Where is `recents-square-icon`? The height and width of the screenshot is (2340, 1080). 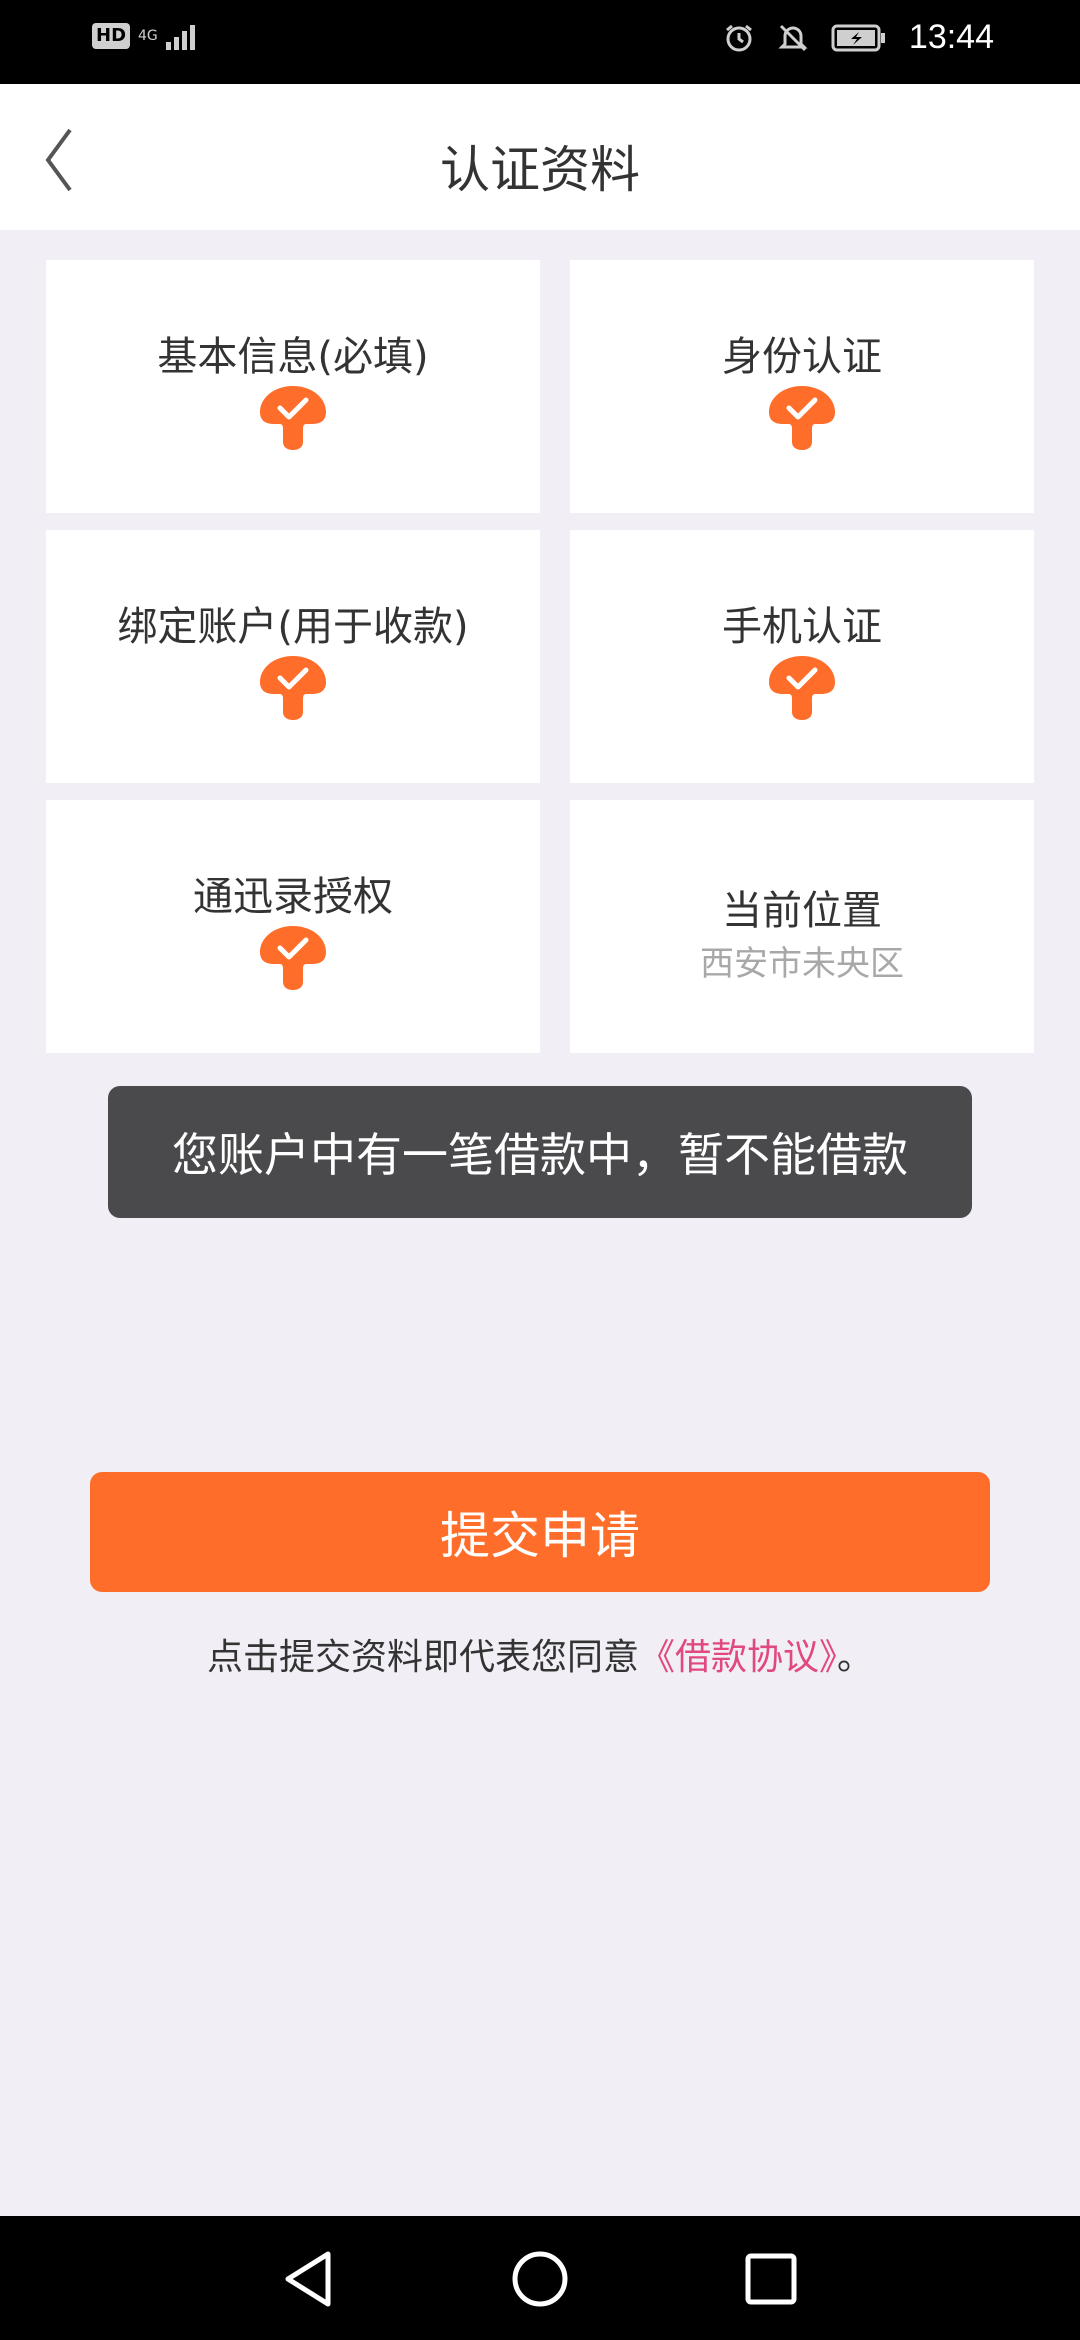
recents-square-icon is located at coordinates (771, 2279).